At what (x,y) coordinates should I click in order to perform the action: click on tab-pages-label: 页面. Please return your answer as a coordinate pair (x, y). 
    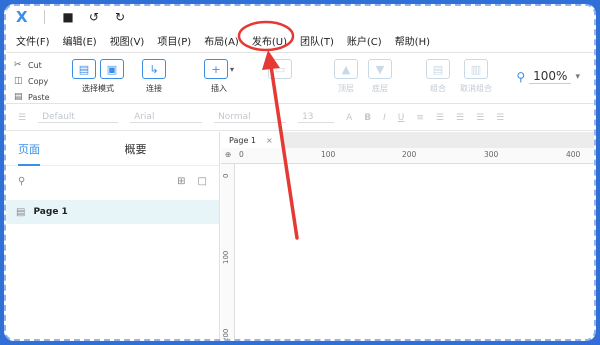
    Looking at the image, I should click on (29, 154).